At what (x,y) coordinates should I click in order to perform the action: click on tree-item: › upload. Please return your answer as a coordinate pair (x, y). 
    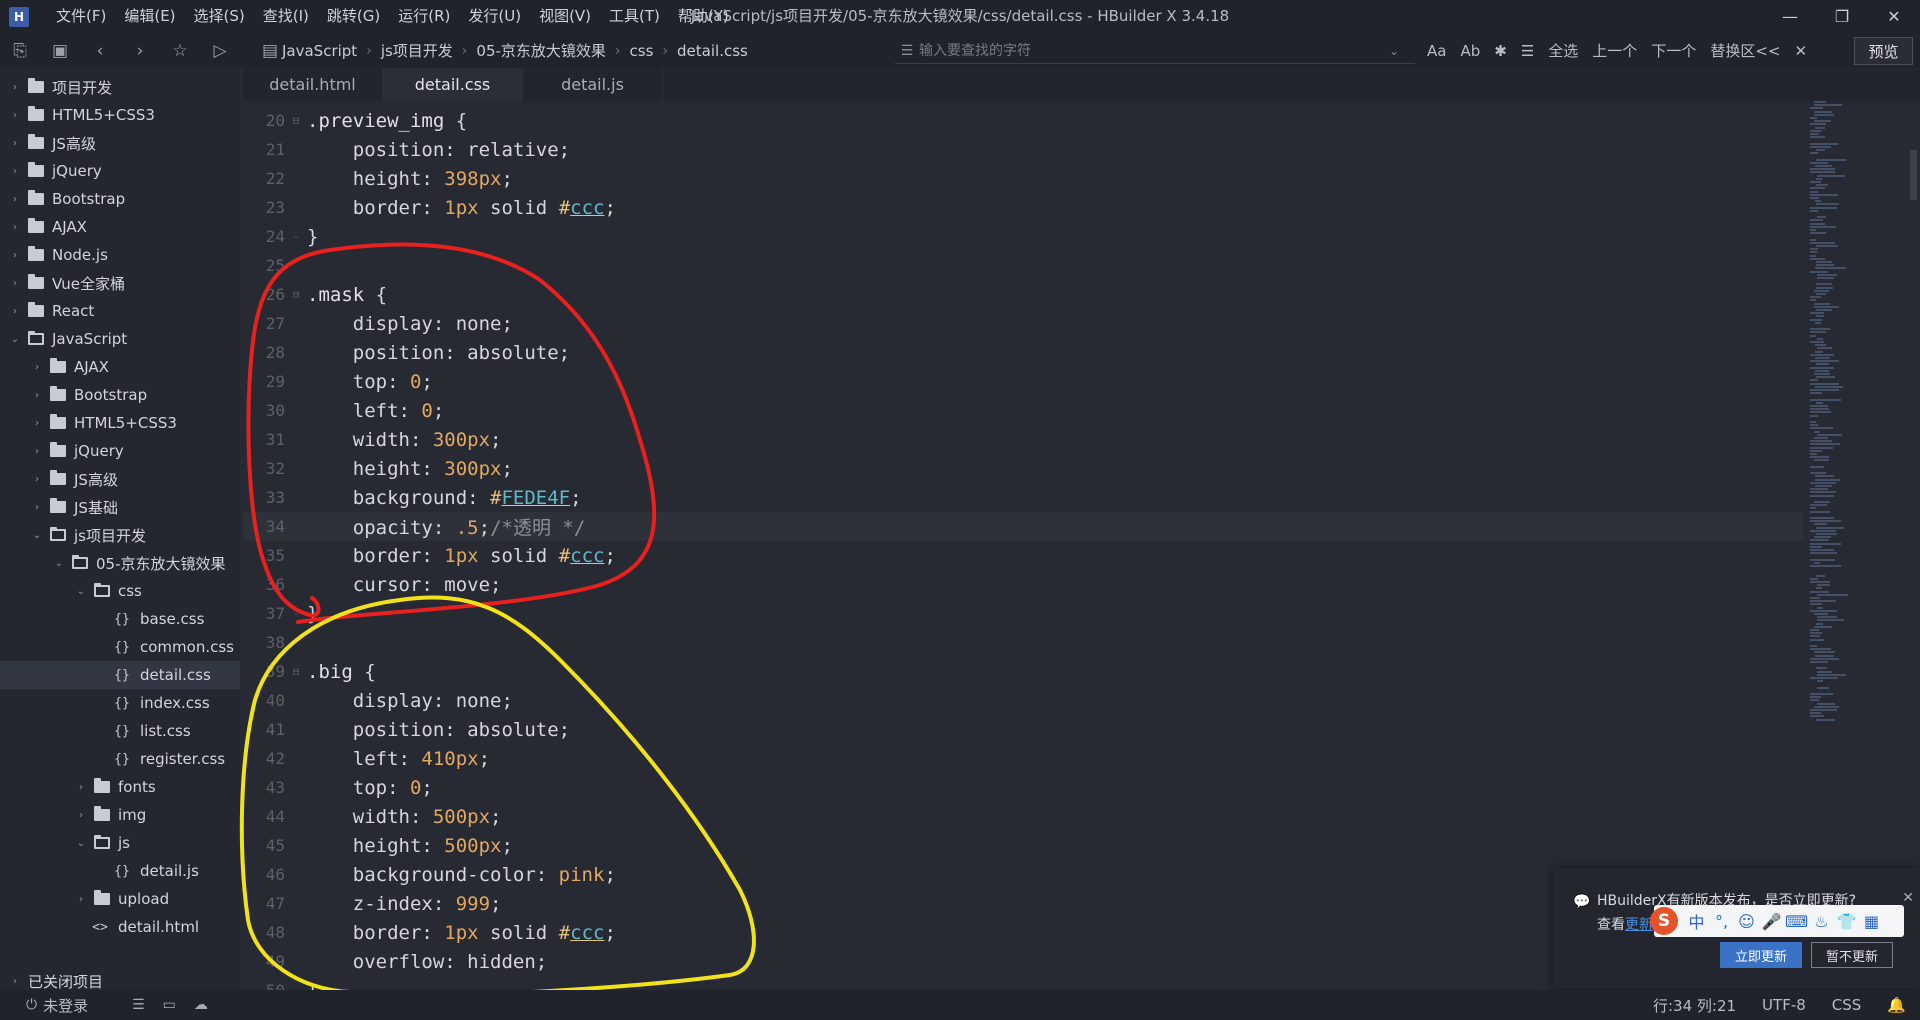
    Looking at the image, I should click on (120, 899).